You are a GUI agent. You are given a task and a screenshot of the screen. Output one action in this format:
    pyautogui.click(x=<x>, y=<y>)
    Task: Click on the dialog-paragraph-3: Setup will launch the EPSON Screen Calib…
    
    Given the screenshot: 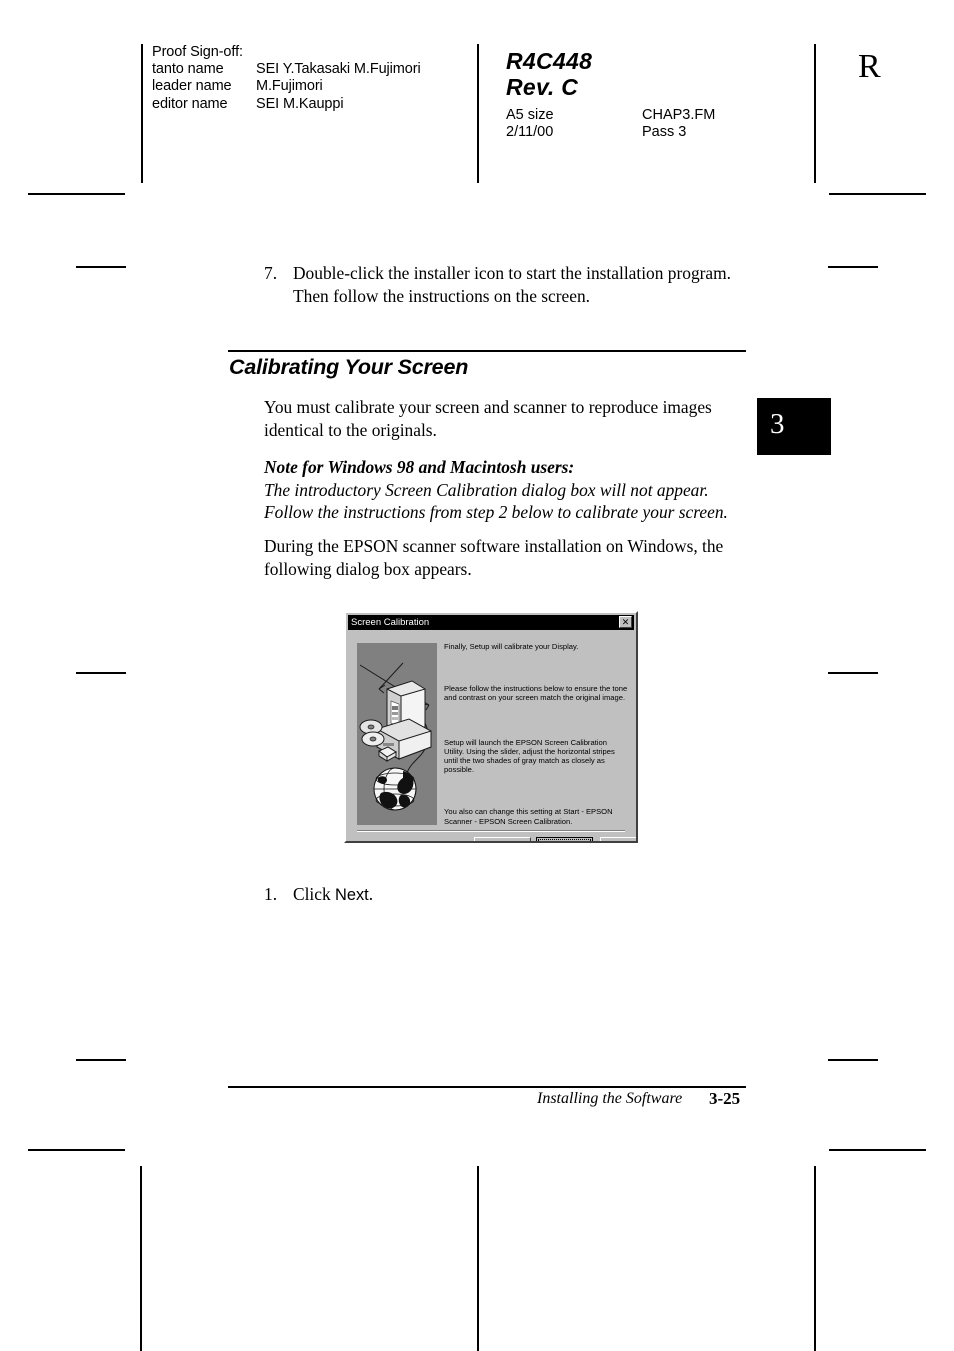 What is the action you would take?
    pyautogui.click(x=529, y=756)
    